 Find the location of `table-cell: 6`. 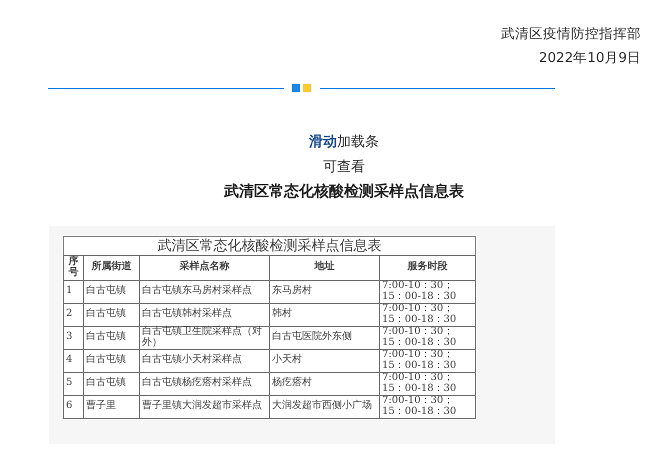

table-cell: 6 is located at coordinates (74, 406).